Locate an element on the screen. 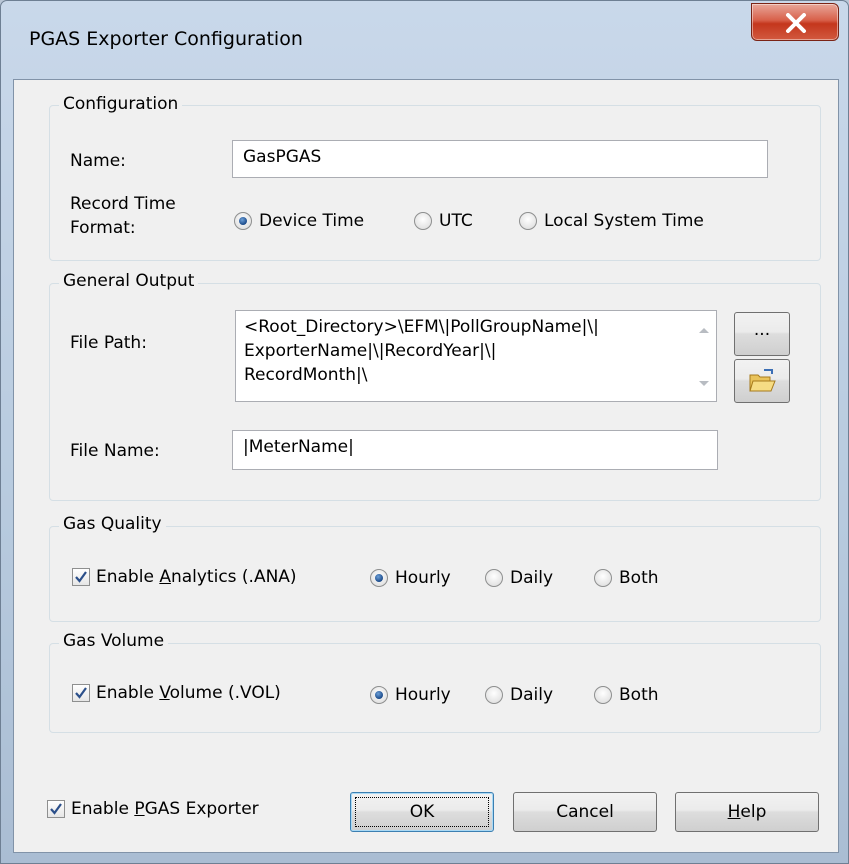 This screenshot has width=849, height=864. volume-radio-both: Both is located at coordinates (626, 695).